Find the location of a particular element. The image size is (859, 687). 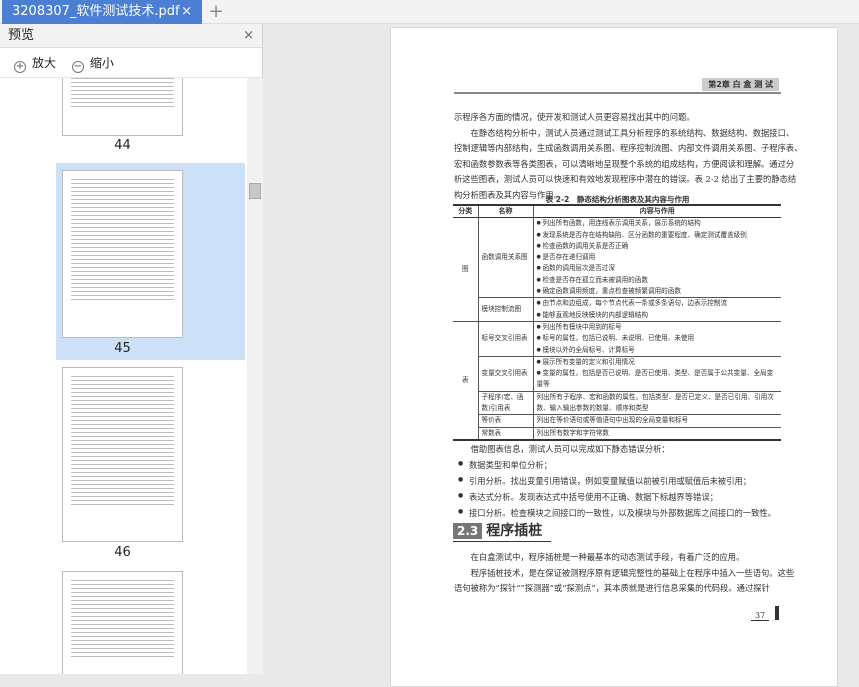

bullet-item: 引用分析。找出变量引用错误，例如变量赋值以前被引用或赋值后未被引用； is located at coordinates (604, 481).